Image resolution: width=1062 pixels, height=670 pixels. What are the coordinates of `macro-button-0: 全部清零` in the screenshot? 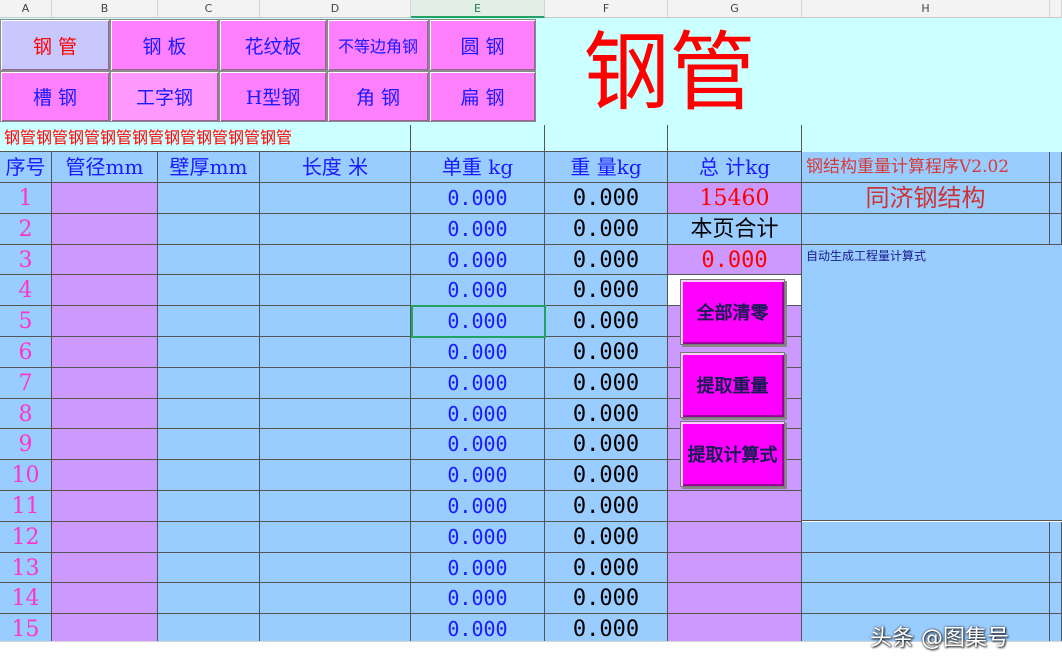 It's located at (732, 312).